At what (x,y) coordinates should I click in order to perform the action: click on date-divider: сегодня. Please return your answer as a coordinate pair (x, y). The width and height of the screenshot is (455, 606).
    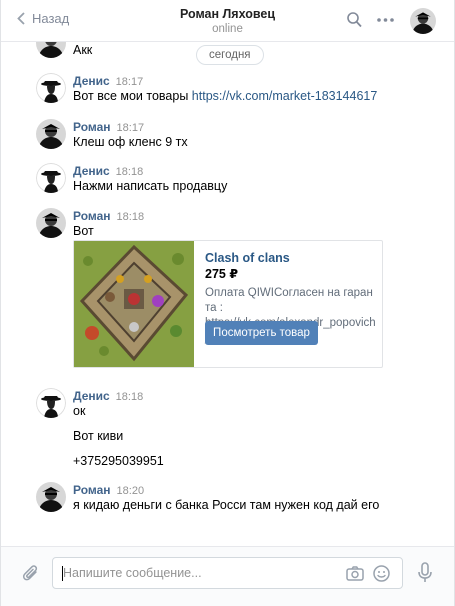
    Looking at the image, I should click on (230, 55).